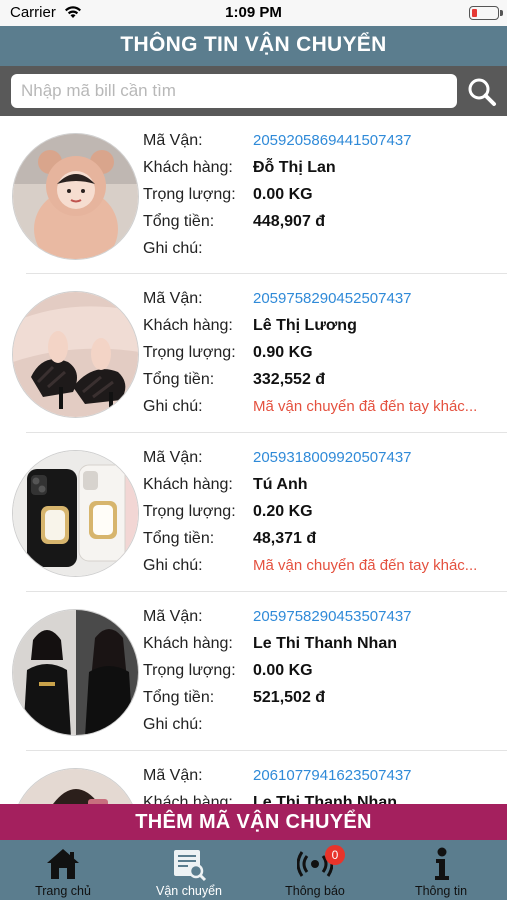  Describe the element at coordinates (332, 140) in the screenshot. I see `shipment-code: 2059205869441507437` at that location.